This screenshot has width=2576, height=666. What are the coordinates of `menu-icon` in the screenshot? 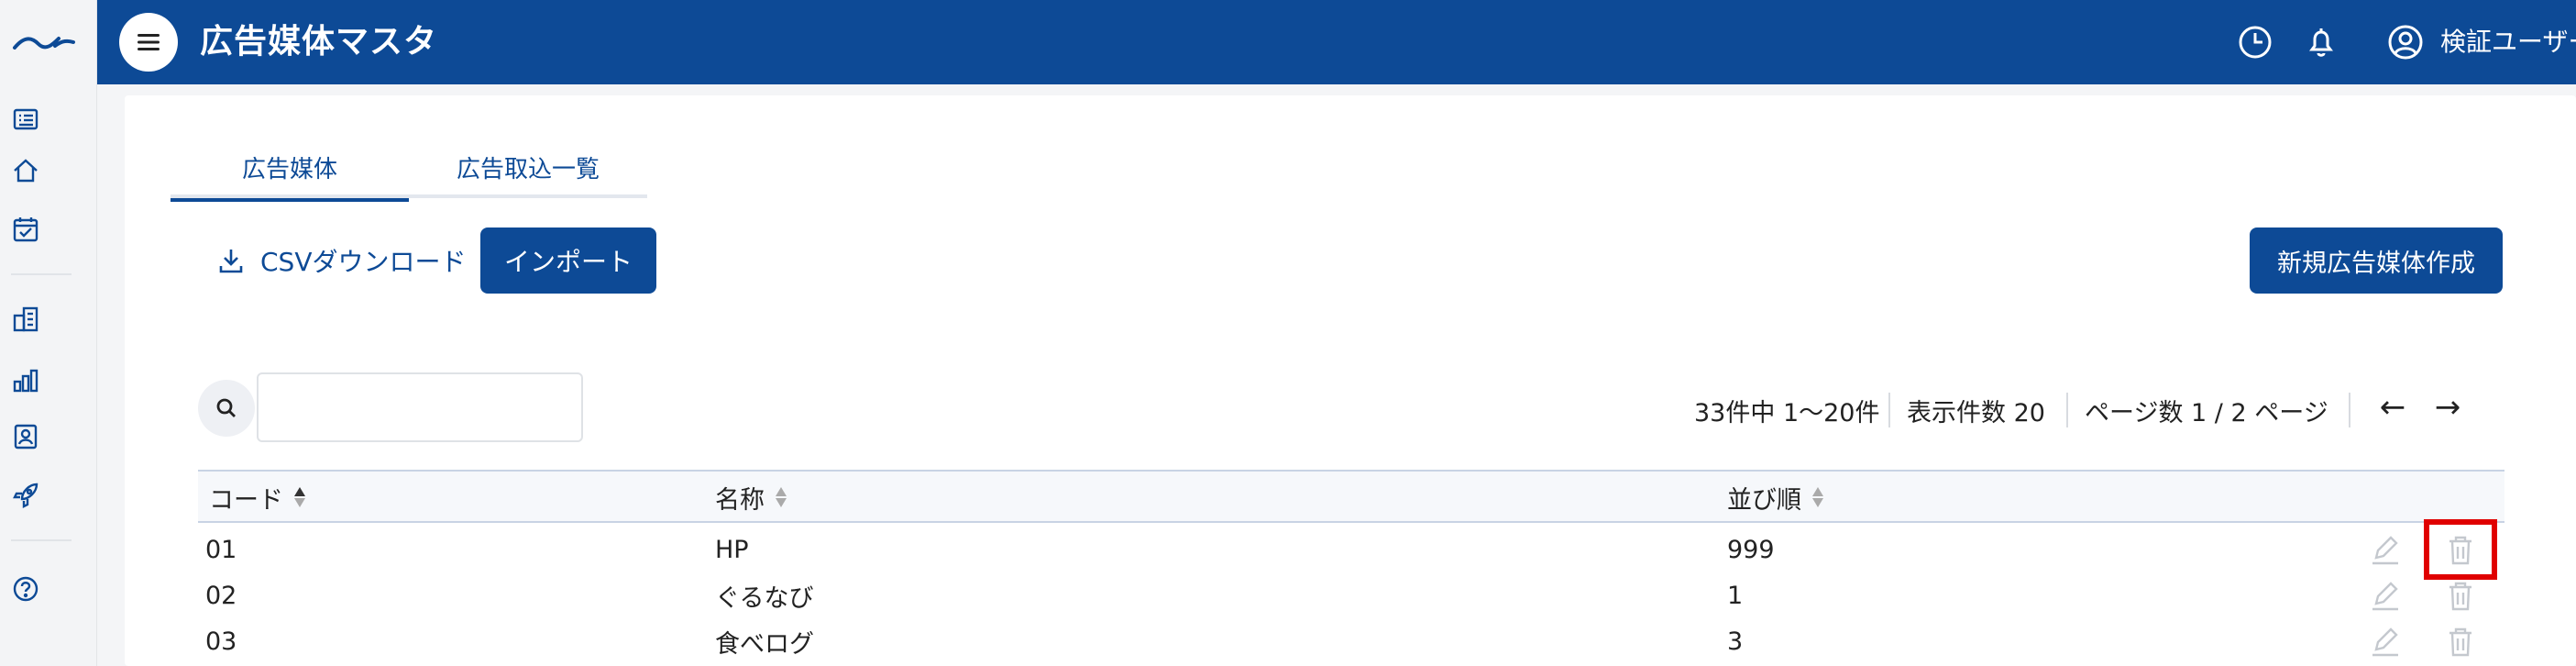 It's located at (149, 42).